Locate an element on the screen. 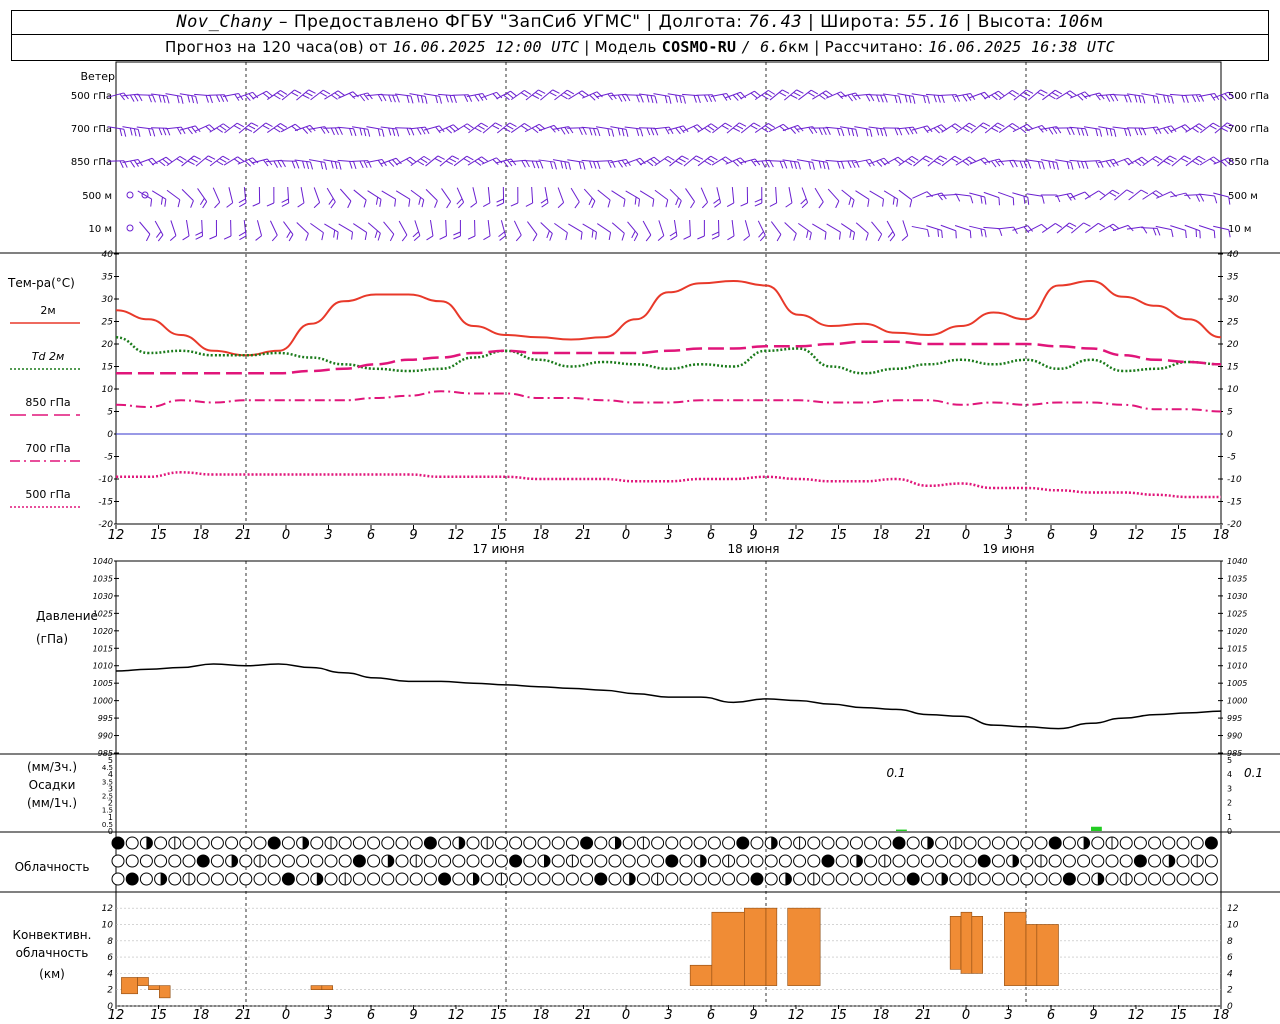 Image resolution: width=1280 pixels, height=1024 pixels. cloud-full is located at coordinates (586, 843).